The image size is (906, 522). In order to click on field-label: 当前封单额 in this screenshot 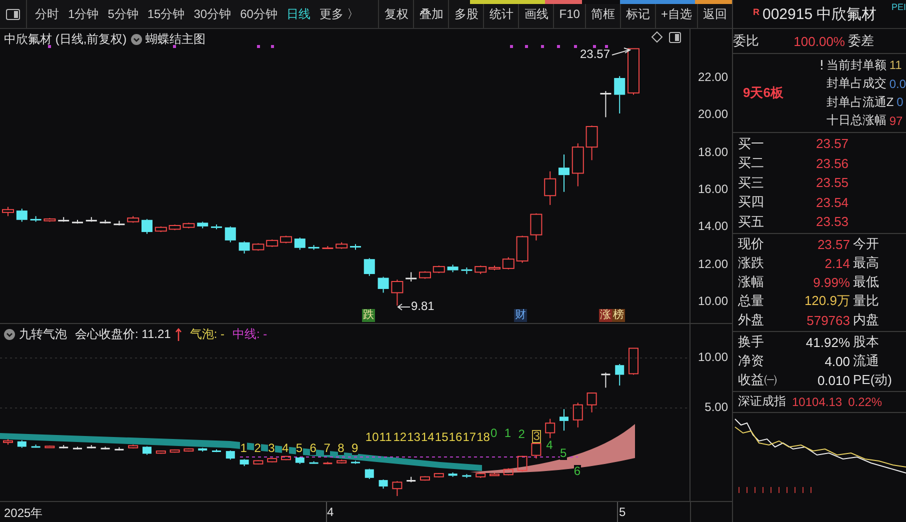, I will do `click(856, 65)`.